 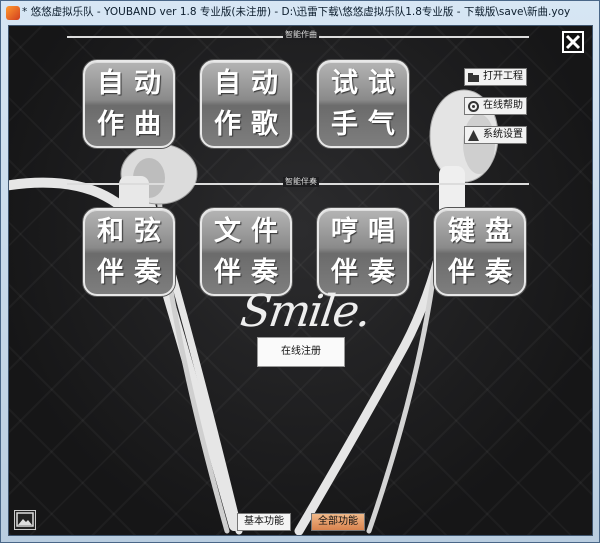 I want to click on settings-icon, so click(x=473, y=135).